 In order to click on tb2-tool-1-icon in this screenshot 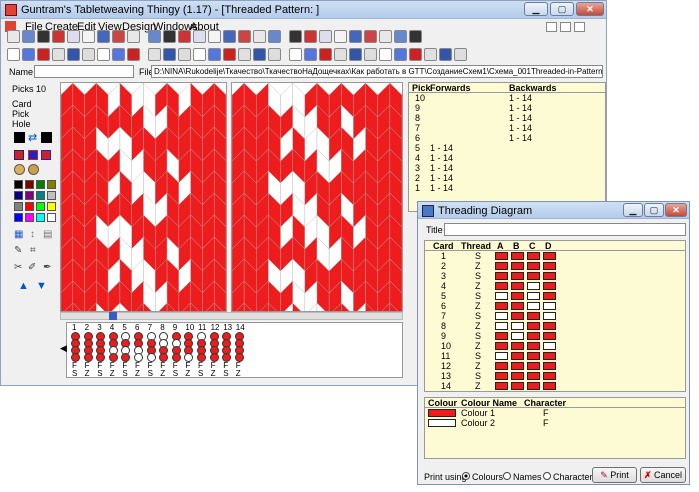, I will do `click(13, 54)`.